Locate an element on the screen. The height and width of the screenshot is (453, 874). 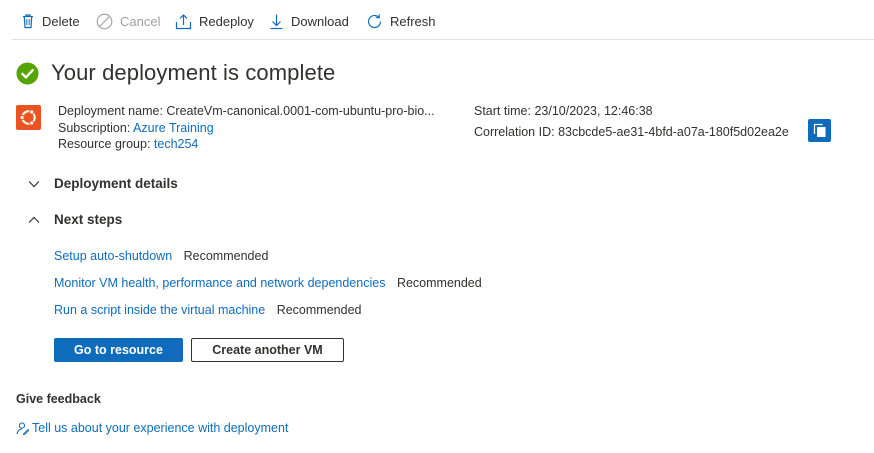
toolbar-divider is located at coordinates (443, 39).